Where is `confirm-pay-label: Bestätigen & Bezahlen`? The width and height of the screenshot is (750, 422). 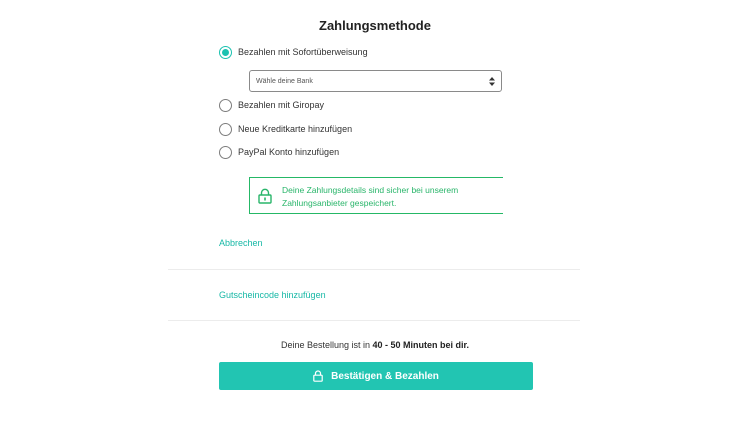
confirm-pay-label: Bestätigen & Bezahlen is located at coordinates (385, 376).